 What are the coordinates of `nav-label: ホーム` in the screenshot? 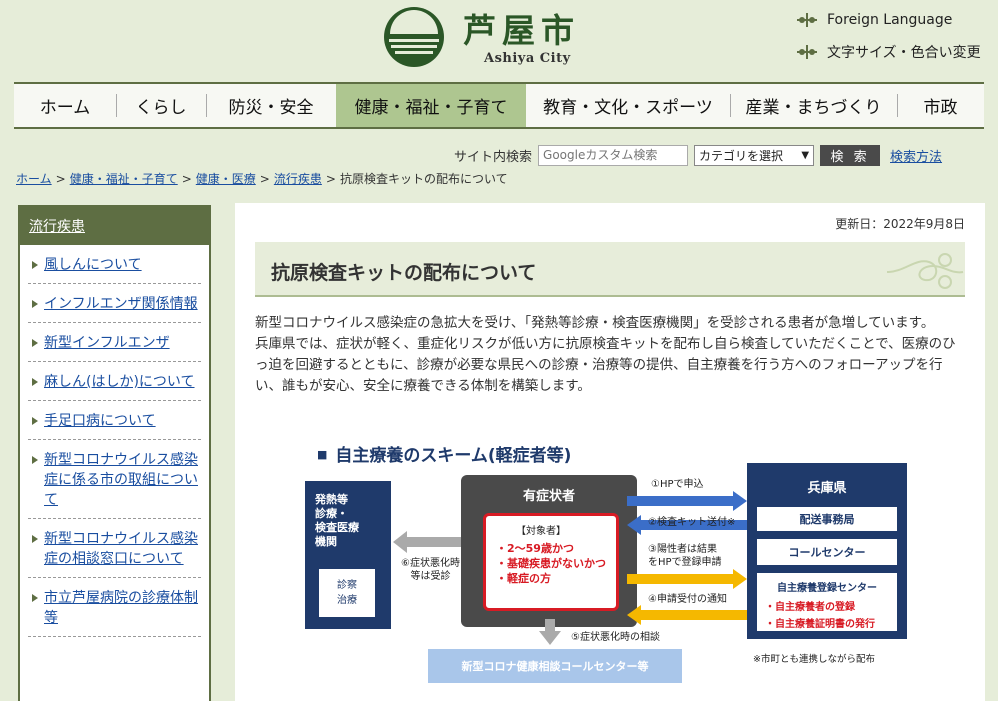 It's located at (65, 108).